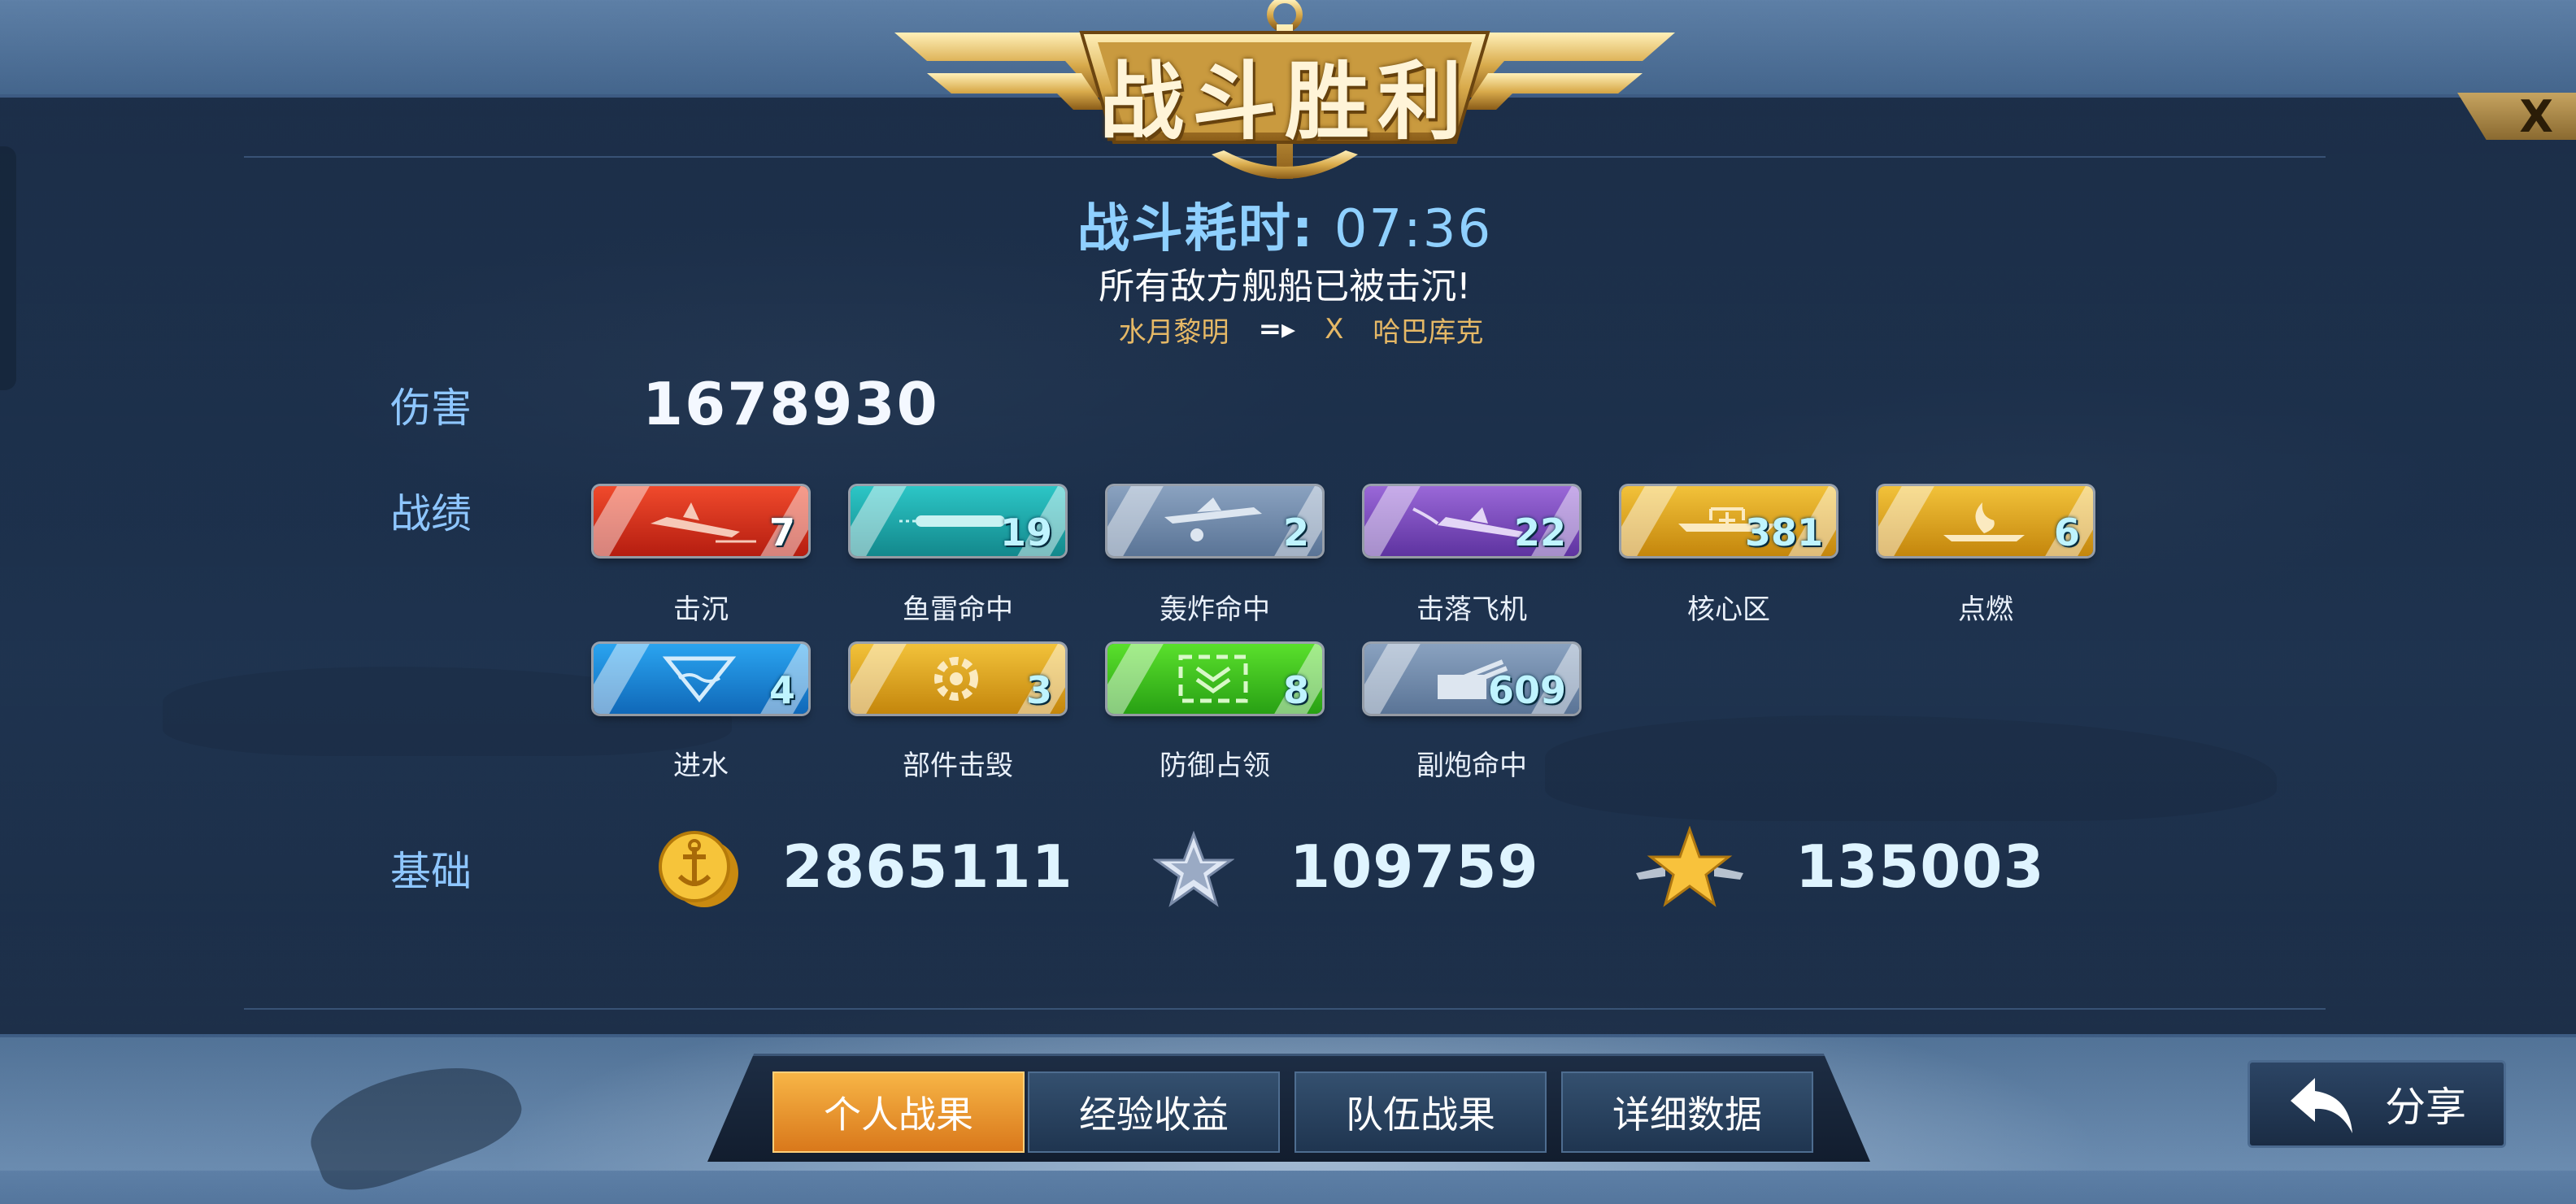  Describe the element at coordinates (1784, 532) in the screenshot. I see `badge-value: 381` at that location.